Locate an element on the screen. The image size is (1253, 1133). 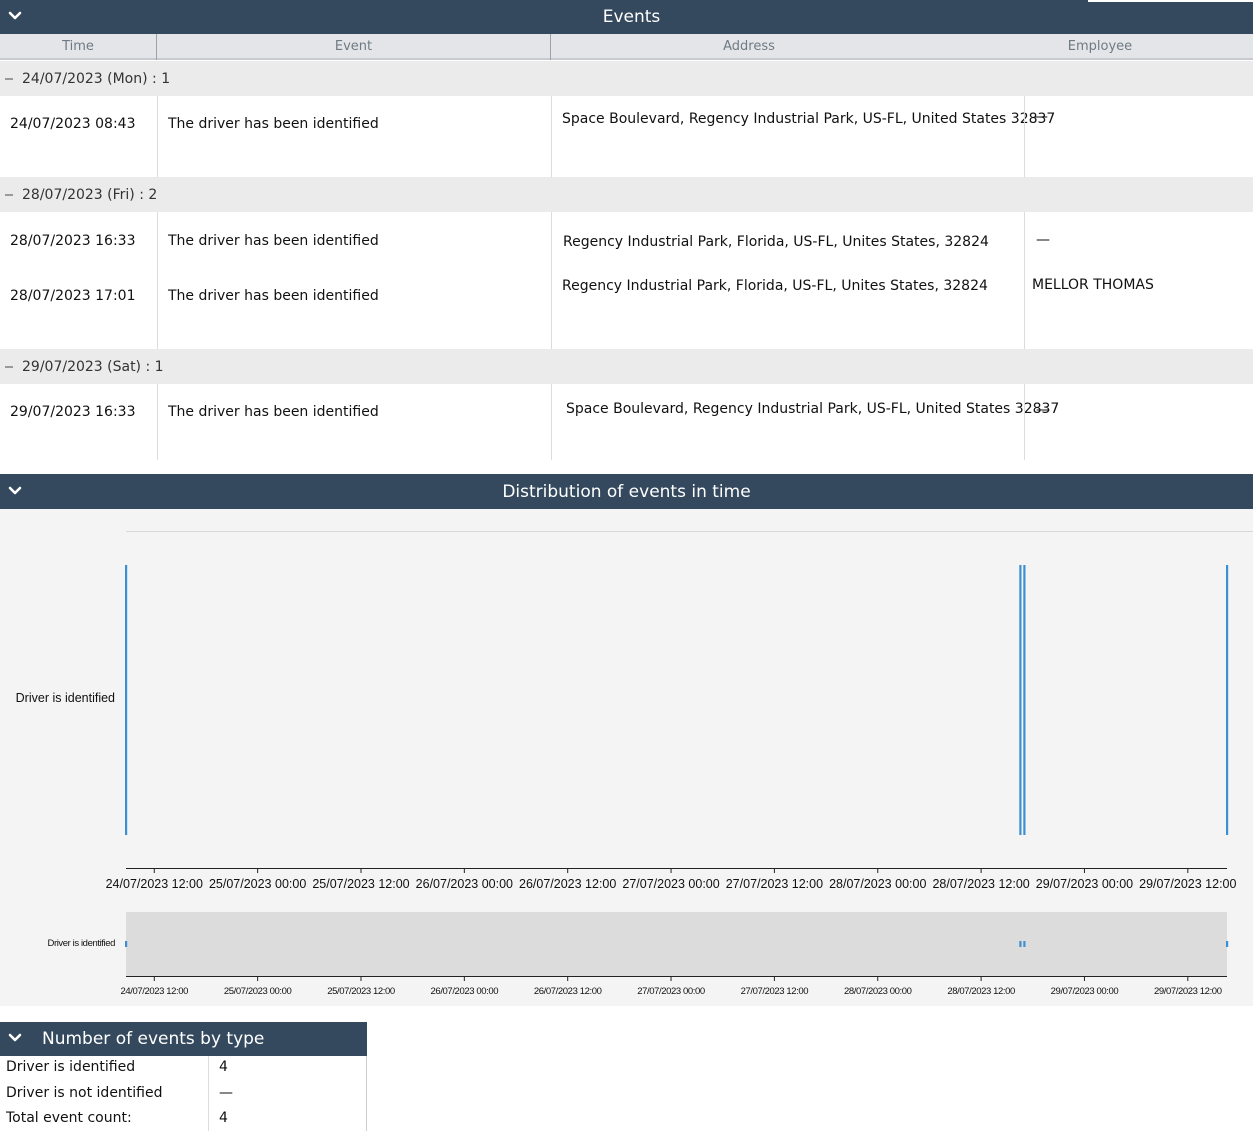
column-header-time-label: Time is located at coordinates (78, 46).